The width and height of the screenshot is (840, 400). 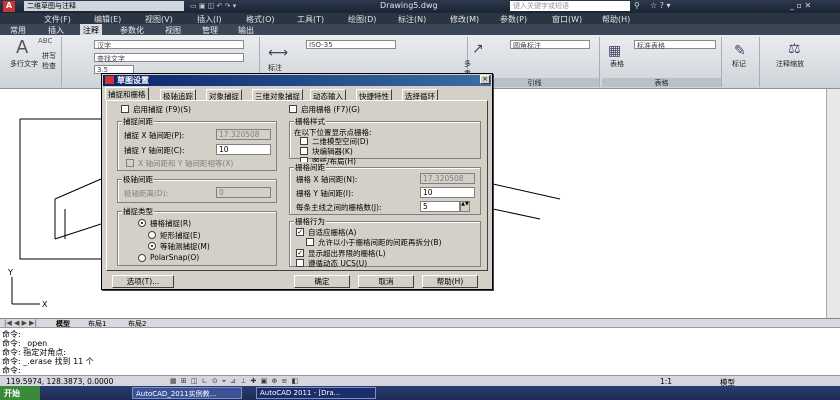 What do you see at coordinates (790, 64) in the screenshot?
I see `annoscale-button: 注释缩放` at bounding box center [790, 64].